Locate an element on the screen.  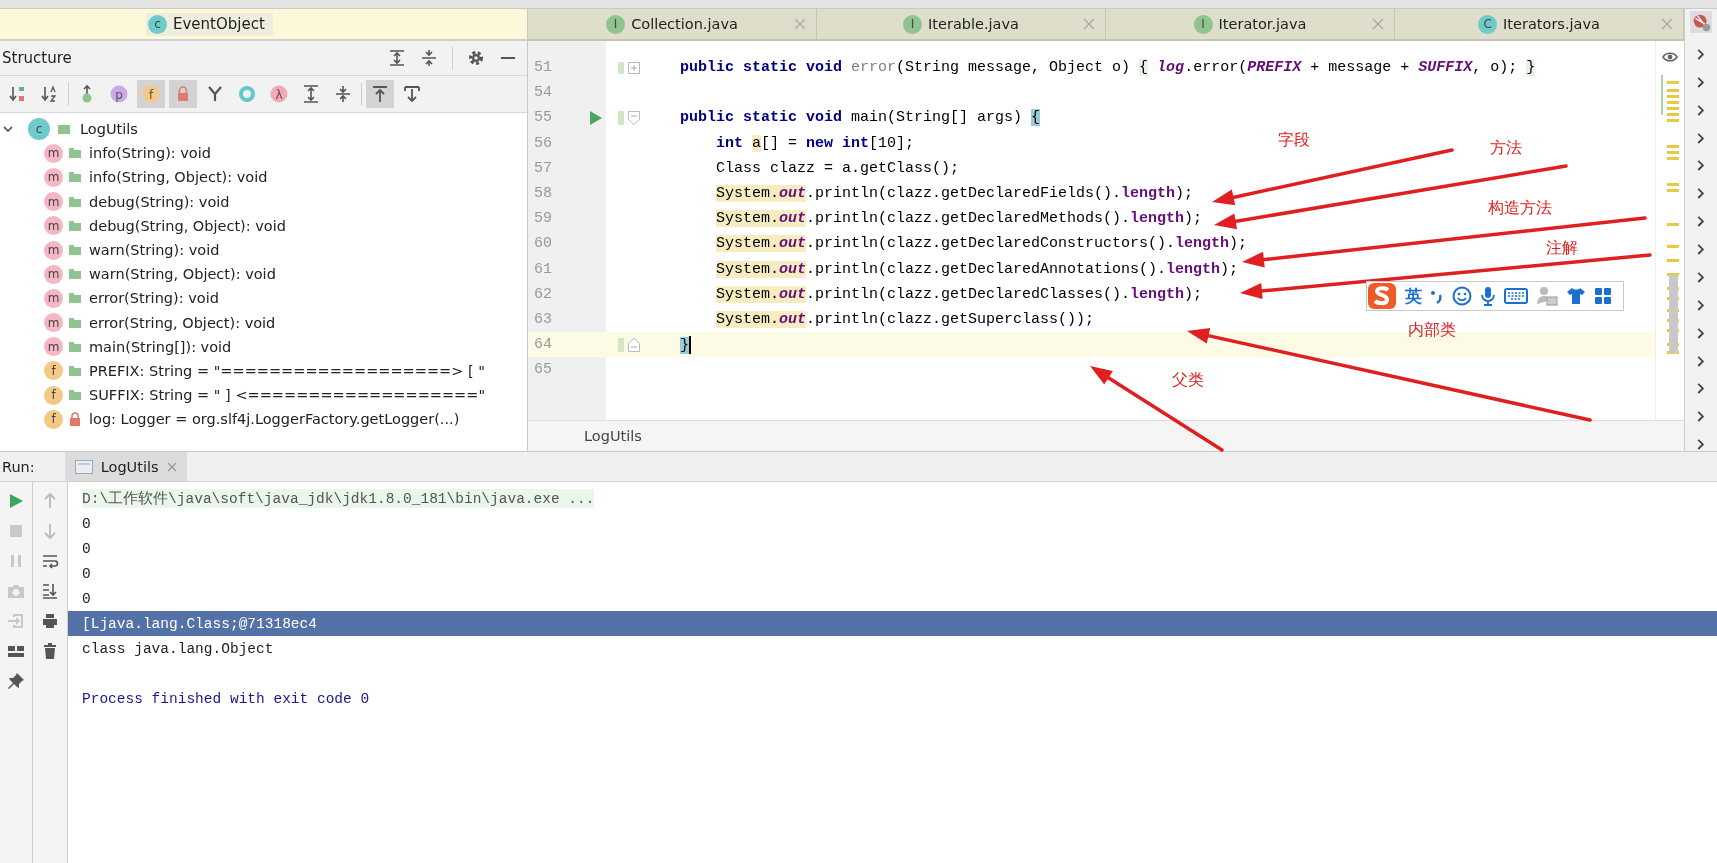
editor-tab: I Iterator.java is located at coordinates (1250, 24).